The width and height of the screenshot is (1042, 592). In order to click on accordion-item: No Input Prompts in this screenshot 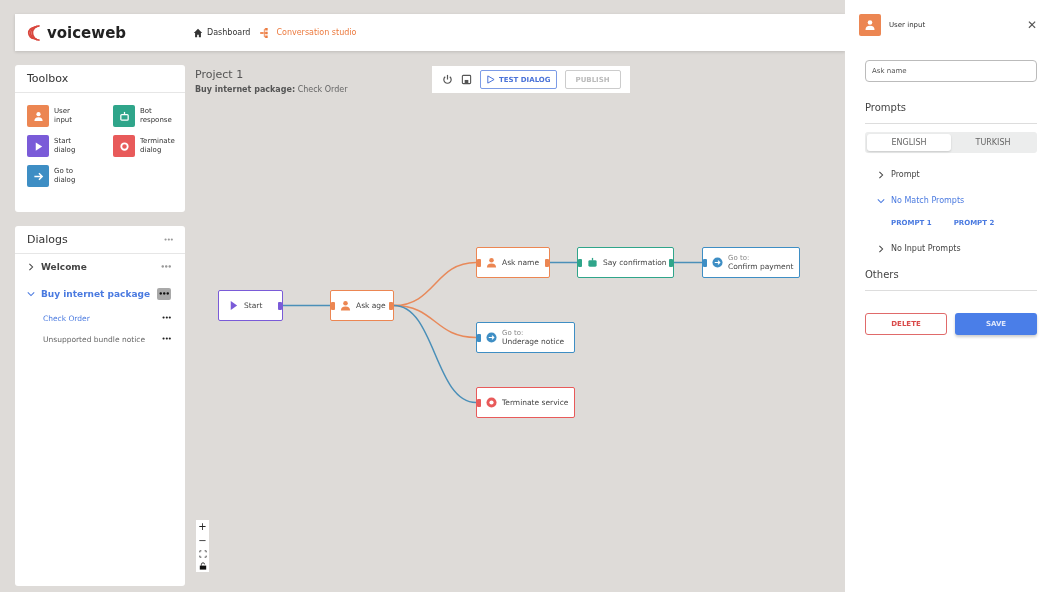, I will do `click(951, 248)`.